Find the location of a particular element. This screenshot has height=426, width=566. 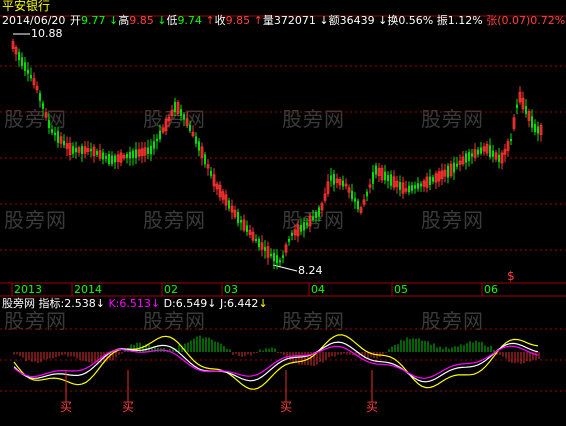

up-arrow-icon: ↑ is located at coordinates (210, 20).